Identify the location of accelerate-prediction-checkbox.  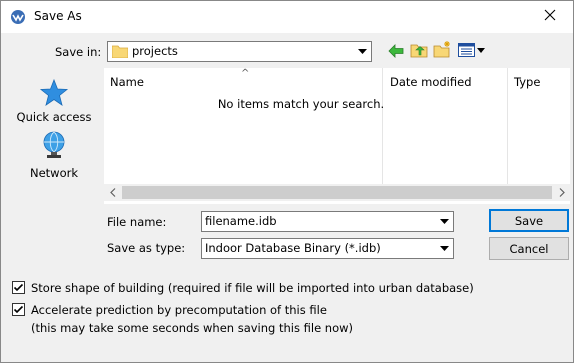
(18, 309).